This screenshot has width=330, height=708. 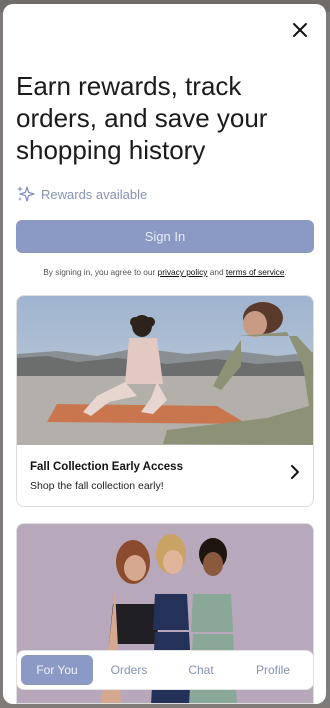 I want to click on terms-of-service-link: terms of service, so click(x=255, y=272).